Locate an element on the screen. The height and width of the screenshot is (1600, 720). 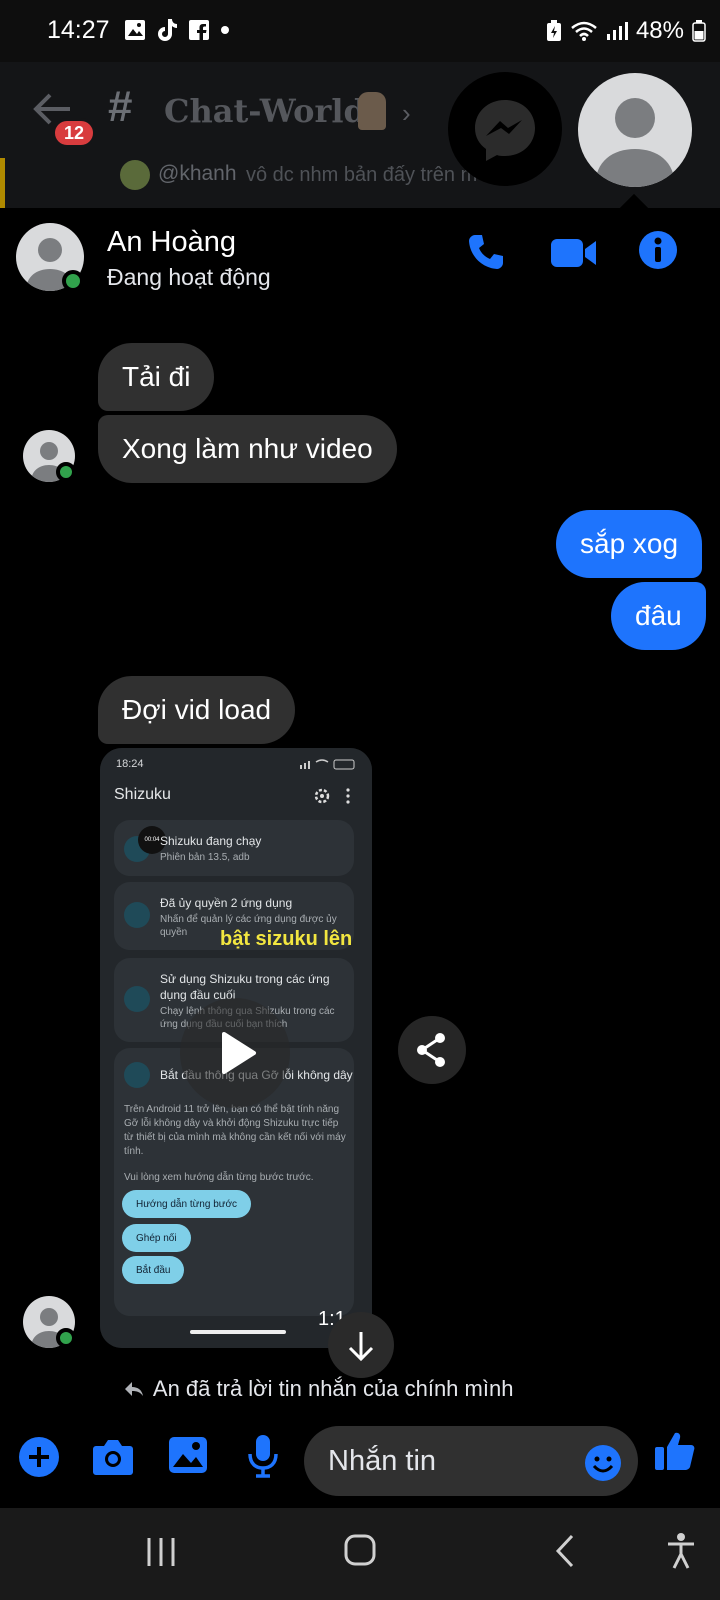
message-text: đâu is located at coordinates (658, 615).